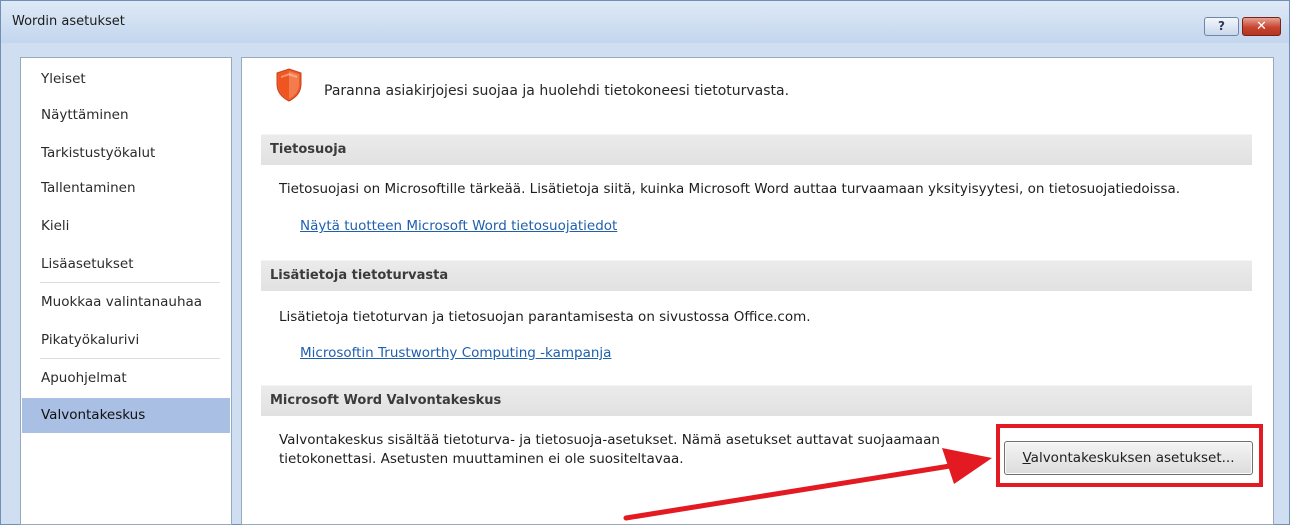 The height and width of the screenshot is (525, 1290). What do you see at coordinates (289, 85) in the screenshot?
I see `shield-icon` at bounding box center [289, 85].